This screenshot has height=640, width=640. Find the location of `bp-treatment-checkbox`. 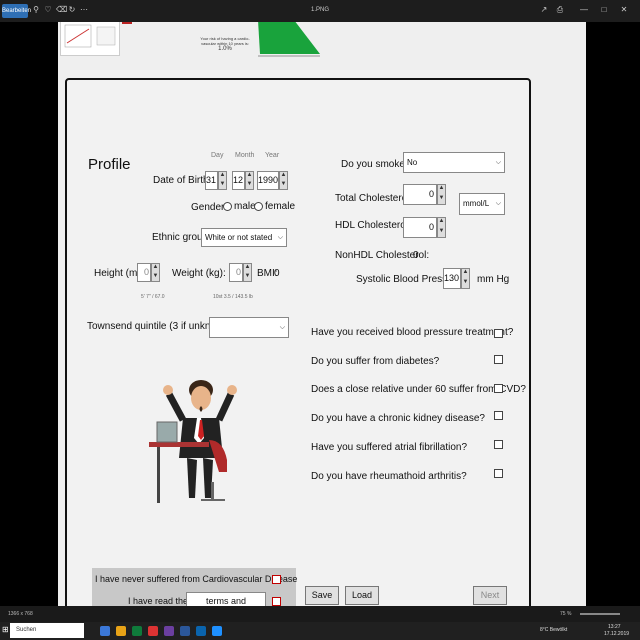

bp-treatment-checkbox is located at coordinates (498, 333).